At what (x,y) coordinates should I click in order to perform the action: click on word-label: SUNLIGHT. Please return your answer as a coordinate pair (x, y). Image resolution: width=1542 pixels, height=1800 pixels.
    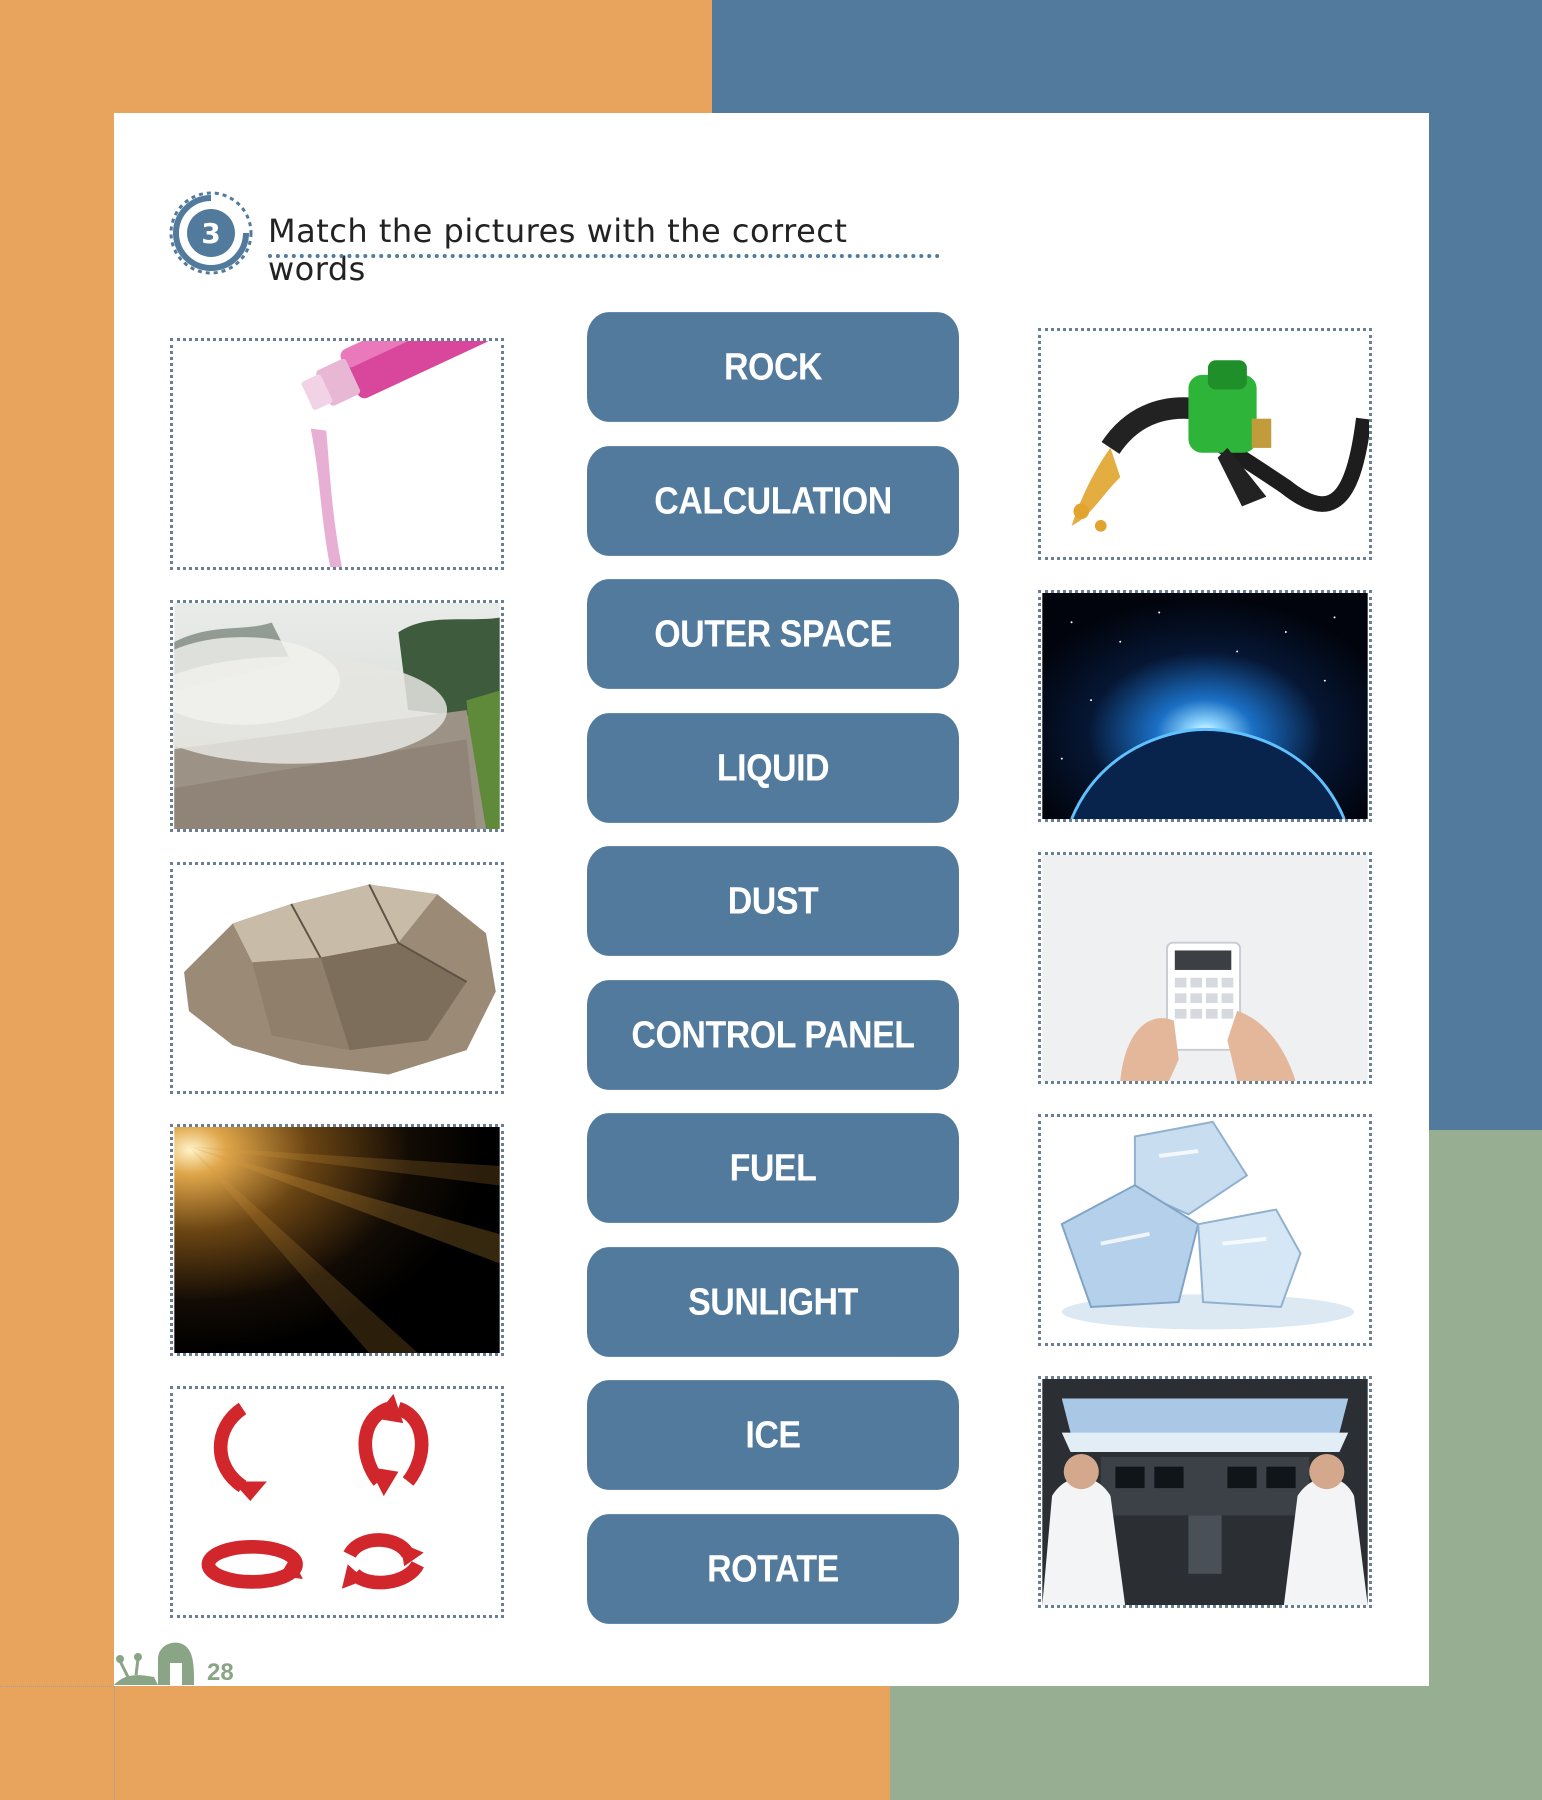
    Looking at the image, I should click on (773, 1301).